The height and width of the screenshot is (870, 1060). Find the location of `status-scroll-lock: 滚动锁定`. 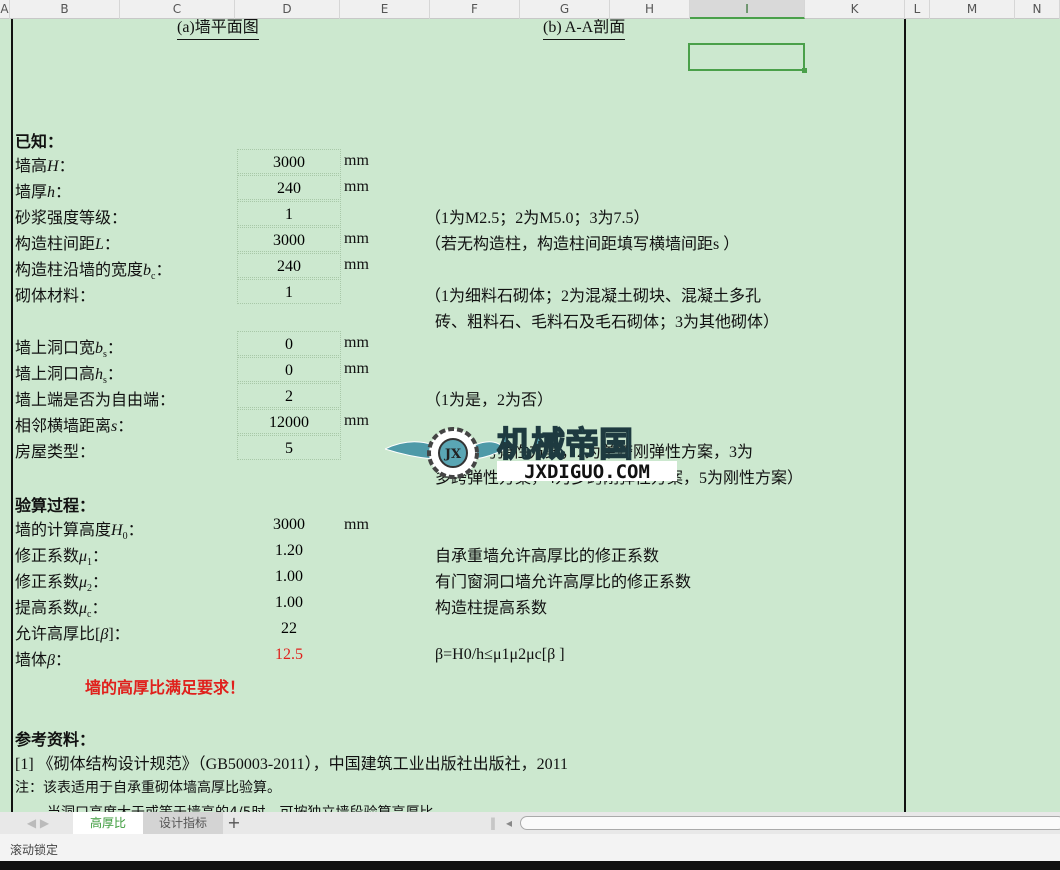

status-scroll-lock: 滚动锁定 is located at coordinates (34, 850).